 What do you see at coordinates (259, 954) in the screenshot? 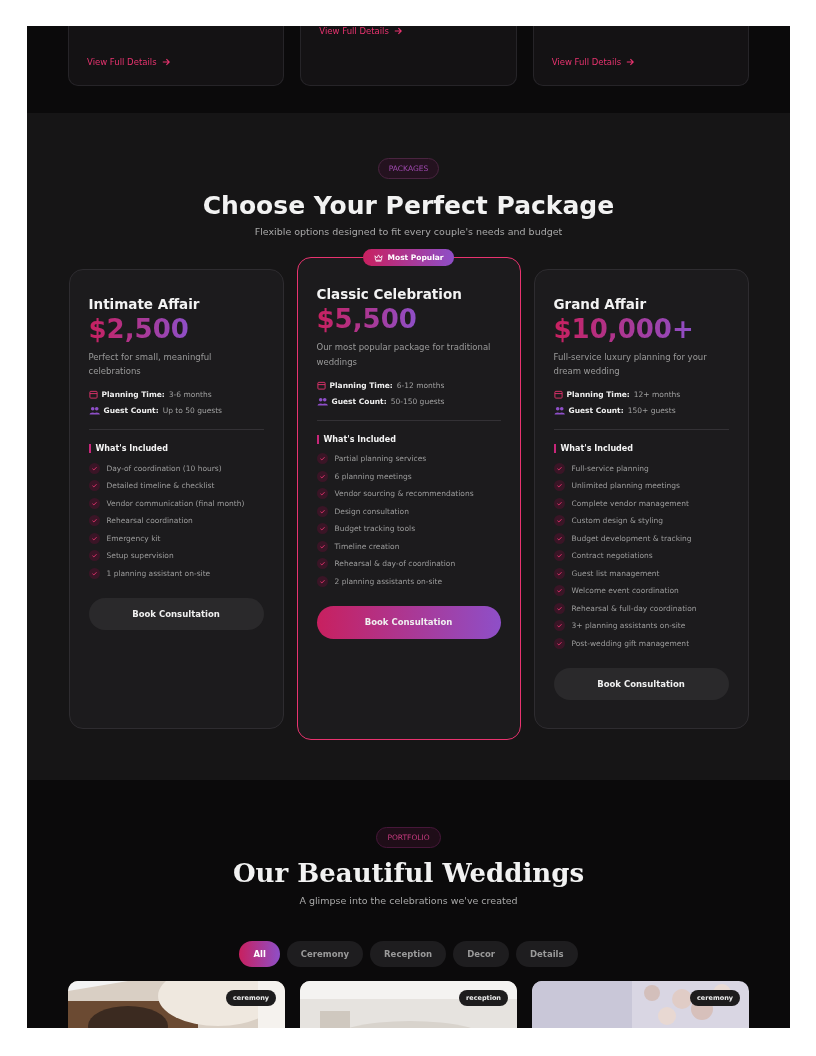
I see `filter-tab: All` at bounding box center [259, 954].